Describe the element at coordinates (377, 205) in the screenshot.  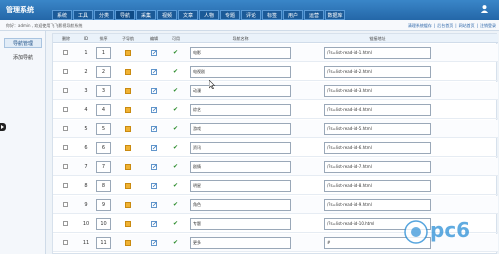
I see `link-url-input: /?s=list-read-id-9.html` at that location.